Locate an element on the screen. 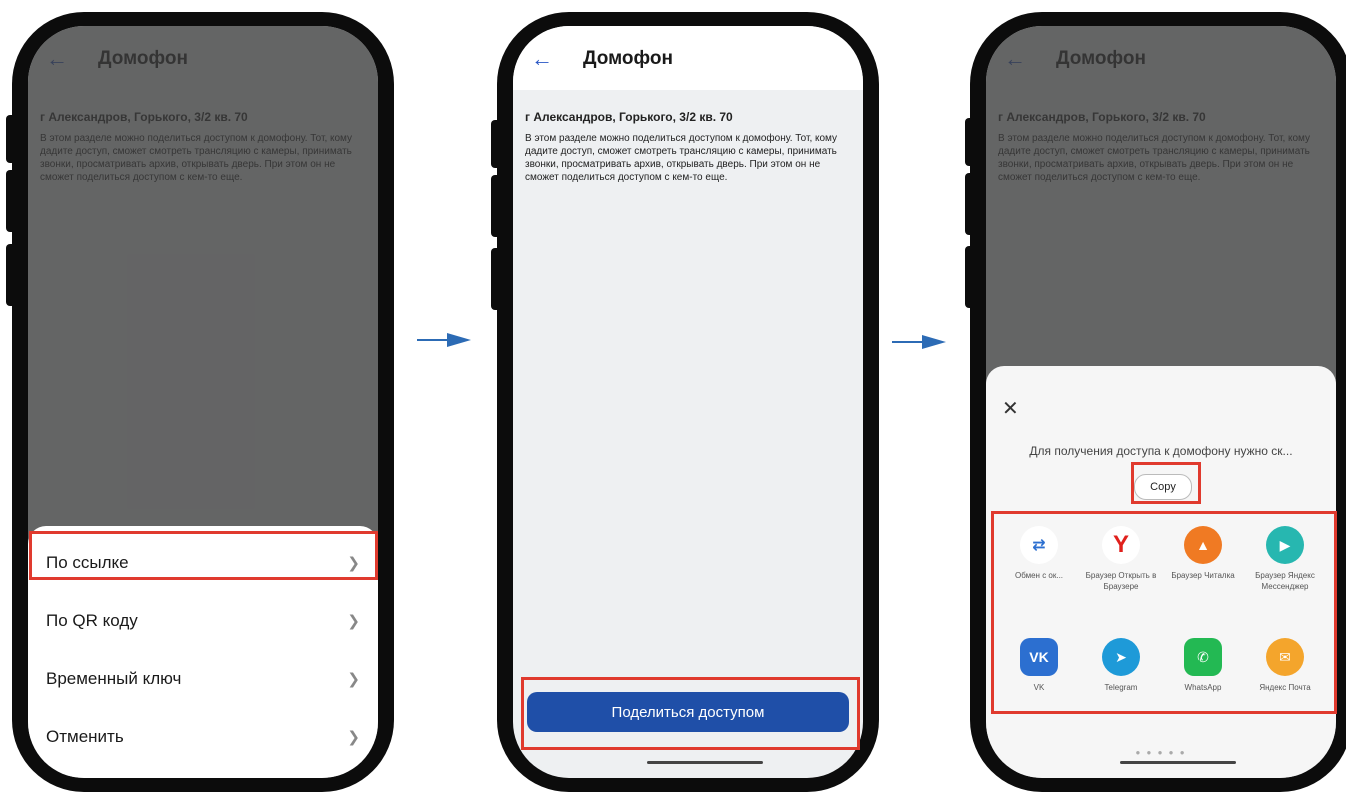  app-bar: ← Домофон is located at coordinates (688, 58).